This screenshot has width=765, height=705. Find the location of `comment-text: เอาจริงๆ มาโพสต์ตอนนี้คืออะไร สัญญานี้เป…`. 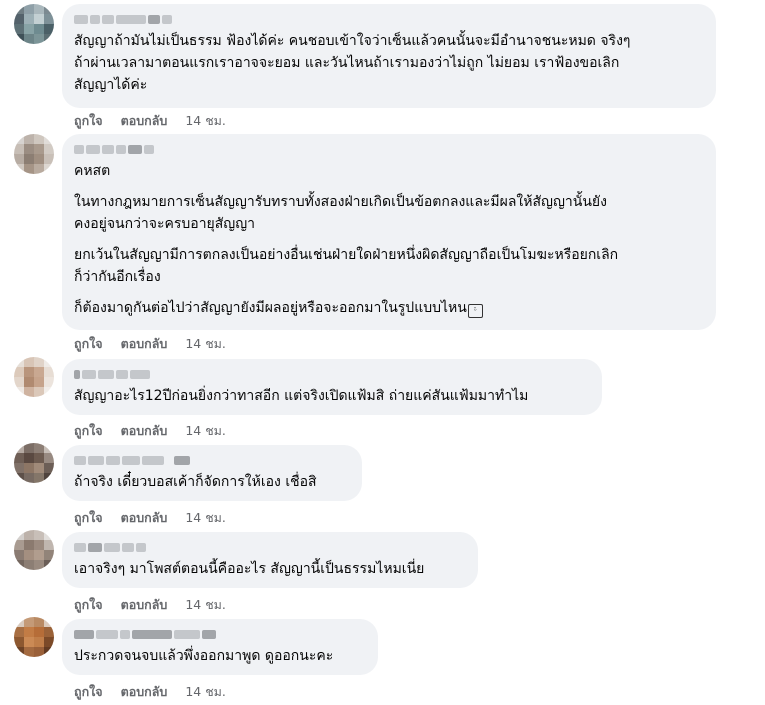

comment-text: เอาจริงๆ มาโพสต์ตอนนี้คืออะไร สัญญานี้เป… is located at coordinates (249, 569).